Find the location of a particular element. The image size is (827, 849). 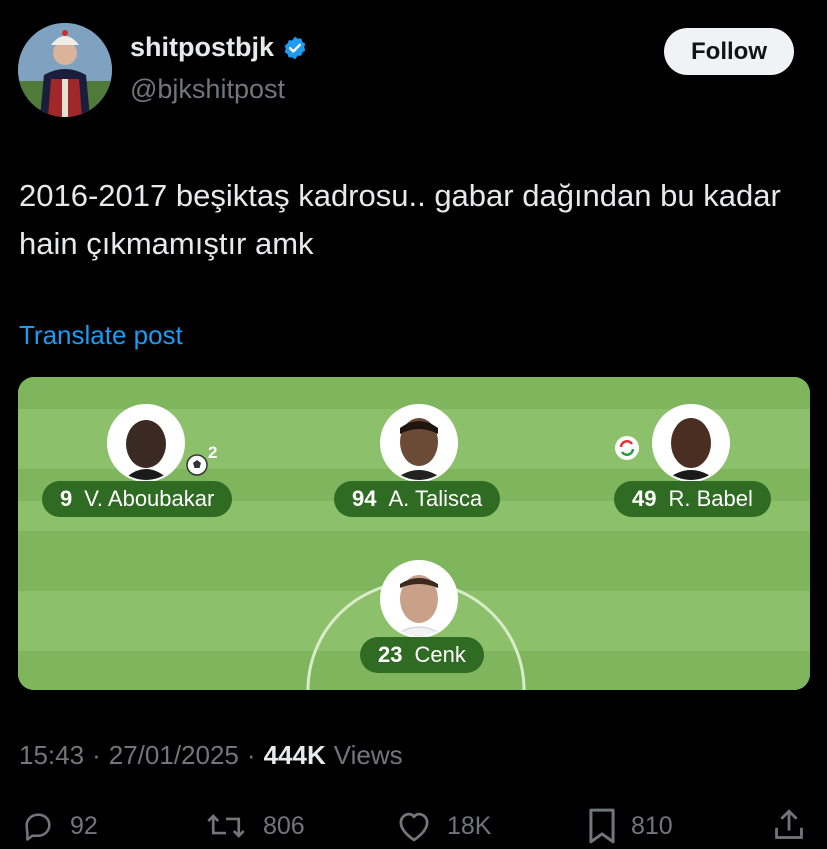

player-photo-talisca is located at coordinates (419, 443).